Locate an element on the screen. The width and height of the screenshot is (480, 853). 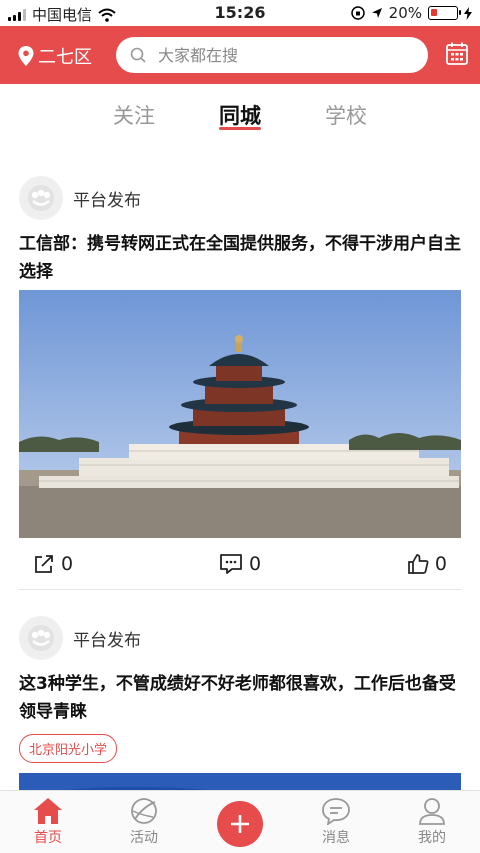
top-header: 二七区 is located at coordinates (240, 55).